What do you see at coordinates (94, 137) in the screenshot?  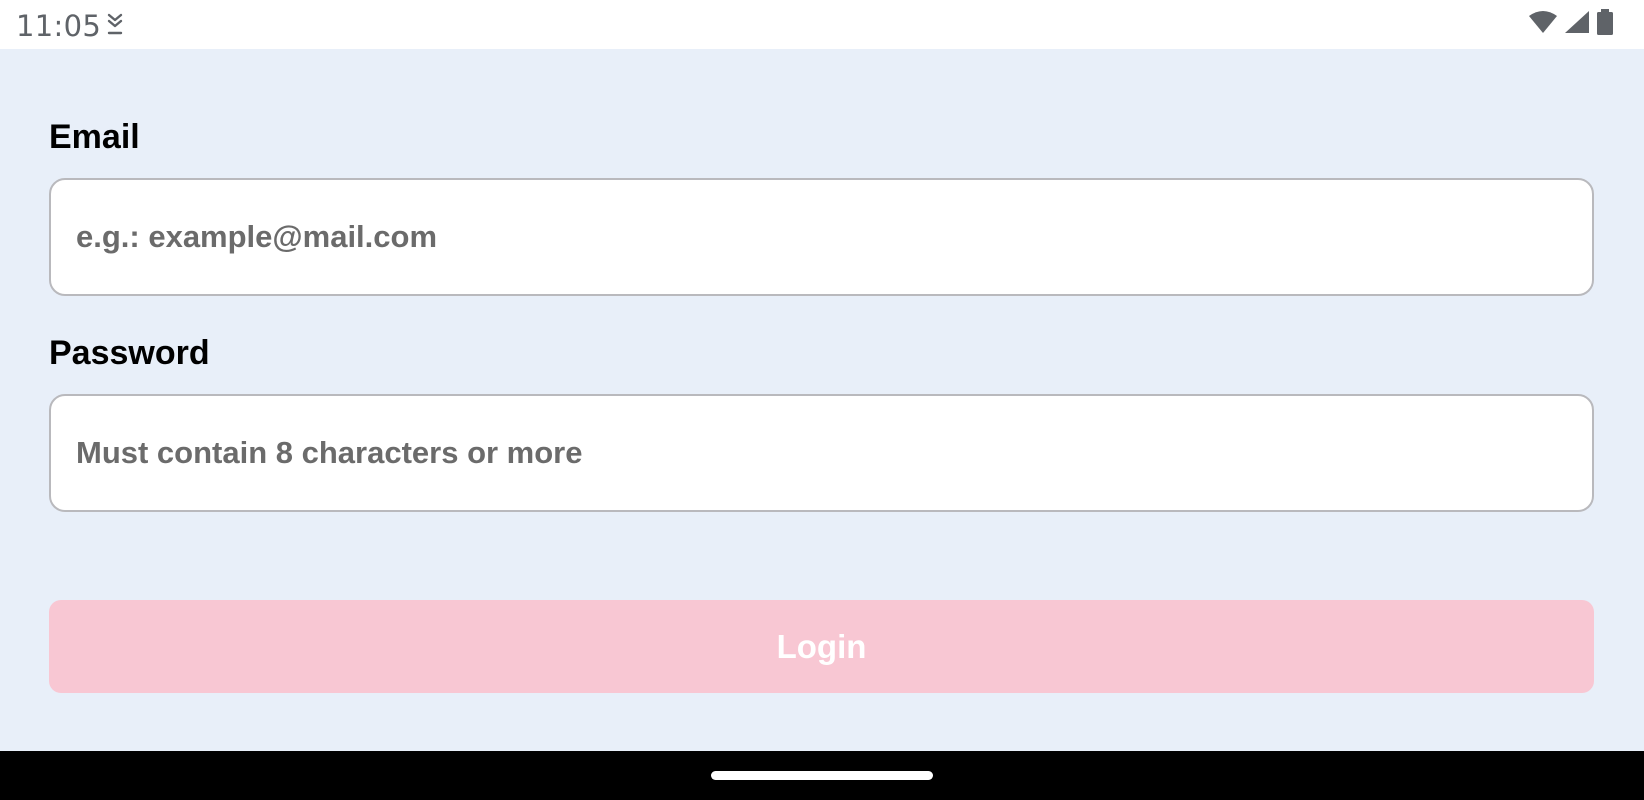 I see `email-label: Email` at bounding box center [94, 137].